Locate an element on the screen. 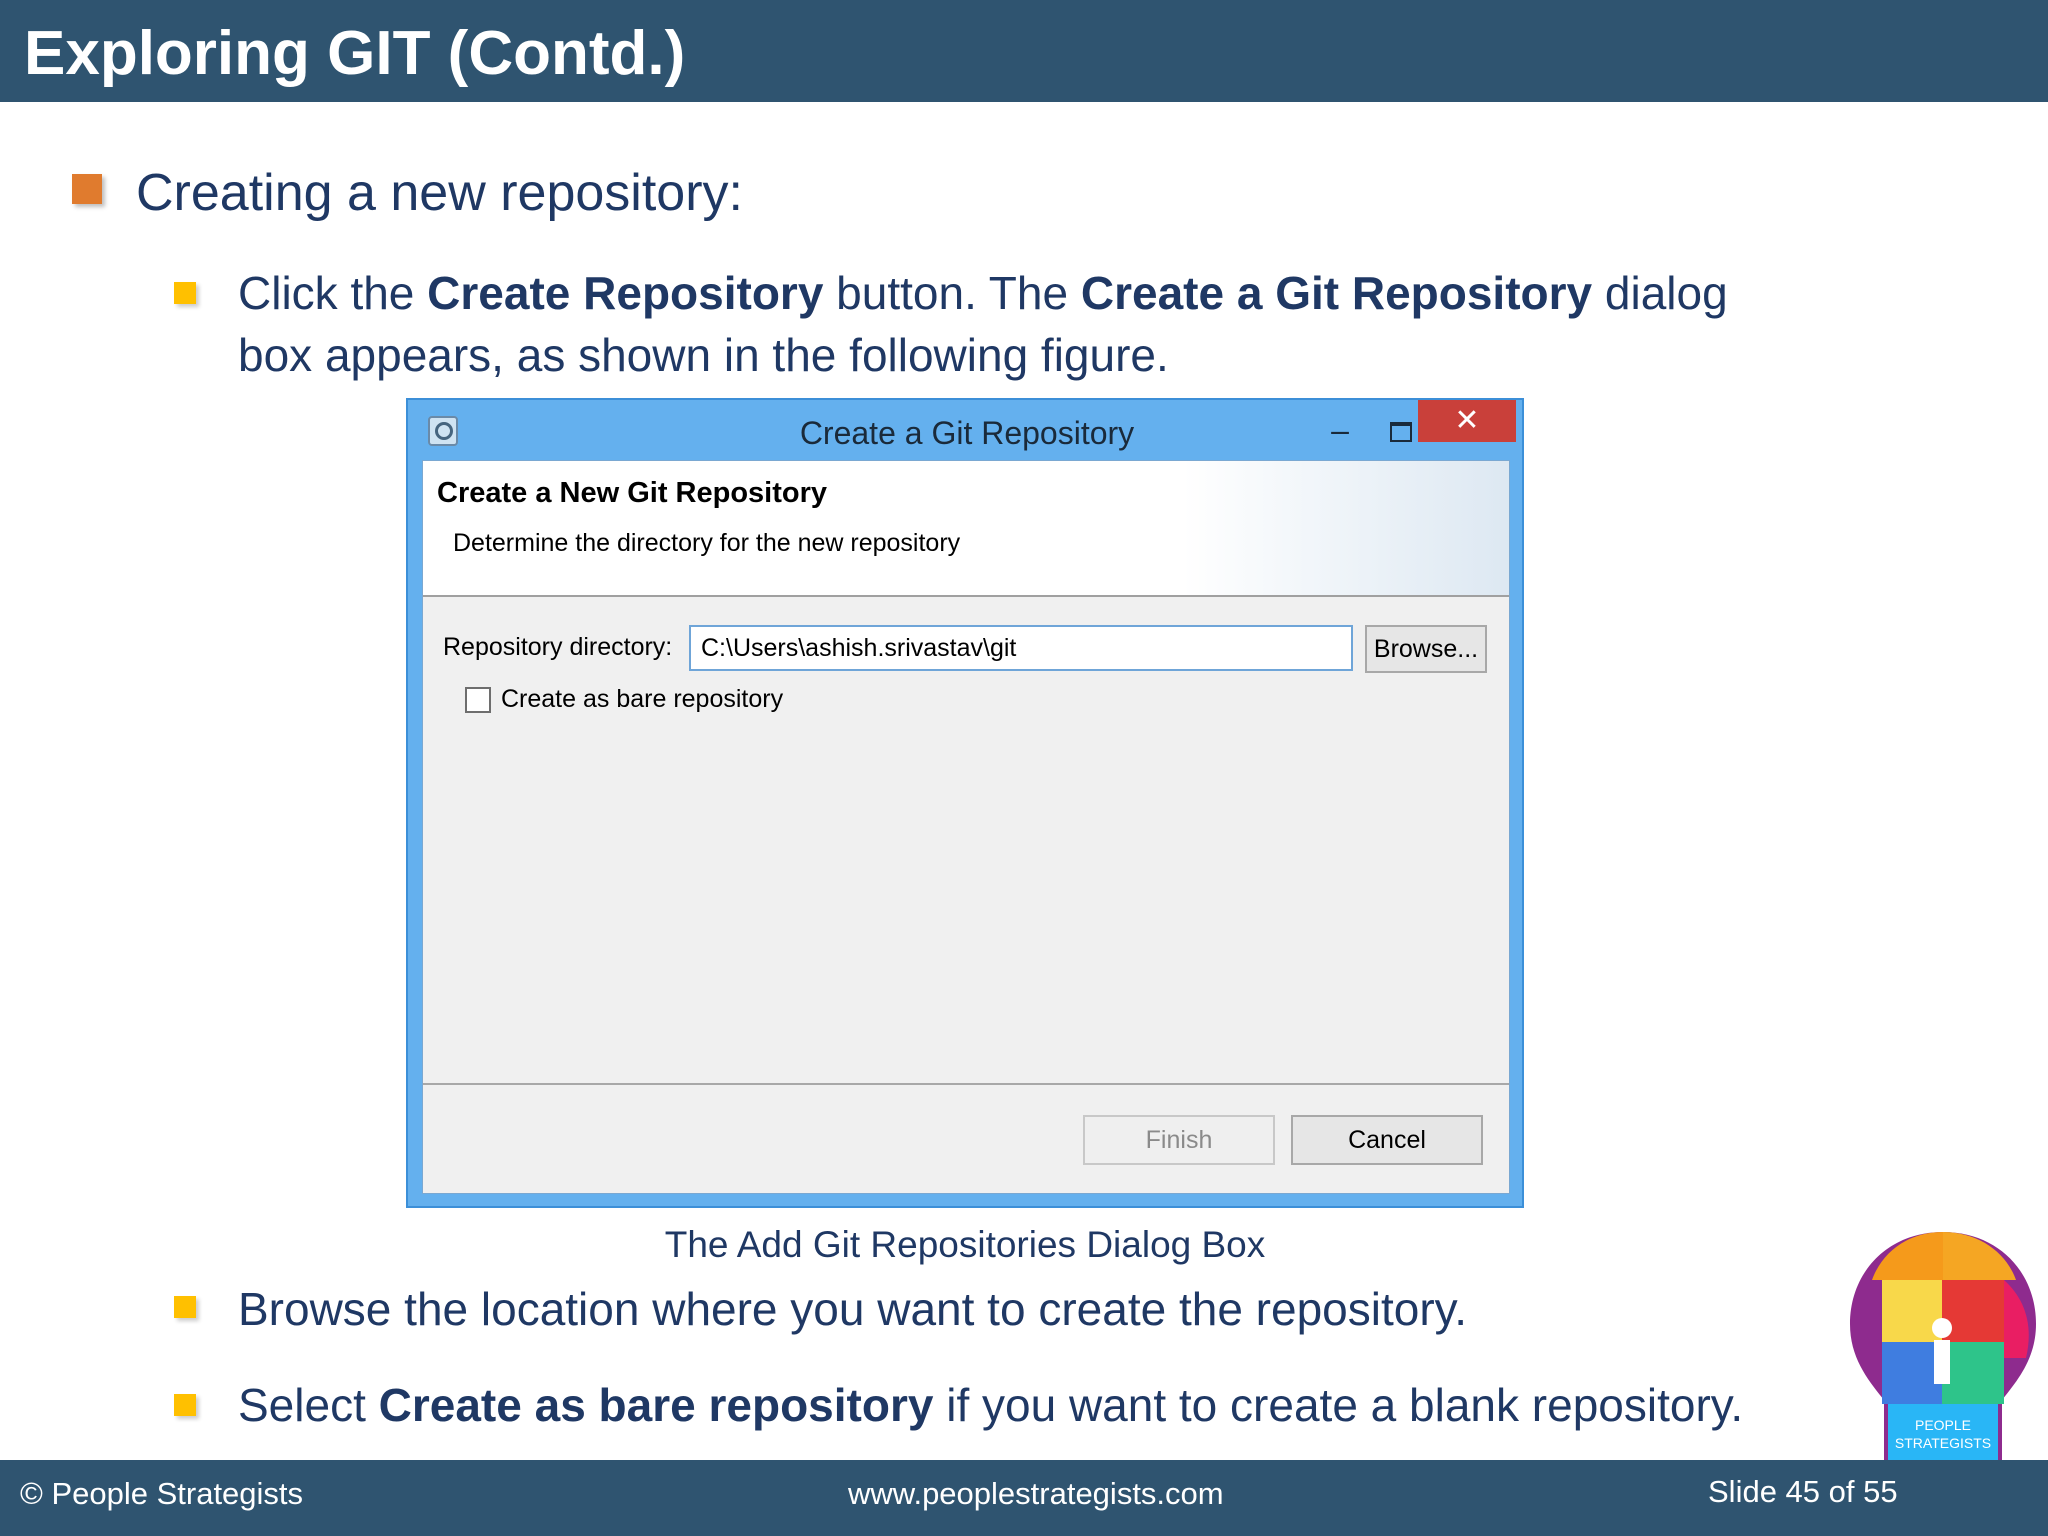 This screenshot has width=2048, height=1536. banner-title: Create a New Git Repository is located at coordinates (632, 493).